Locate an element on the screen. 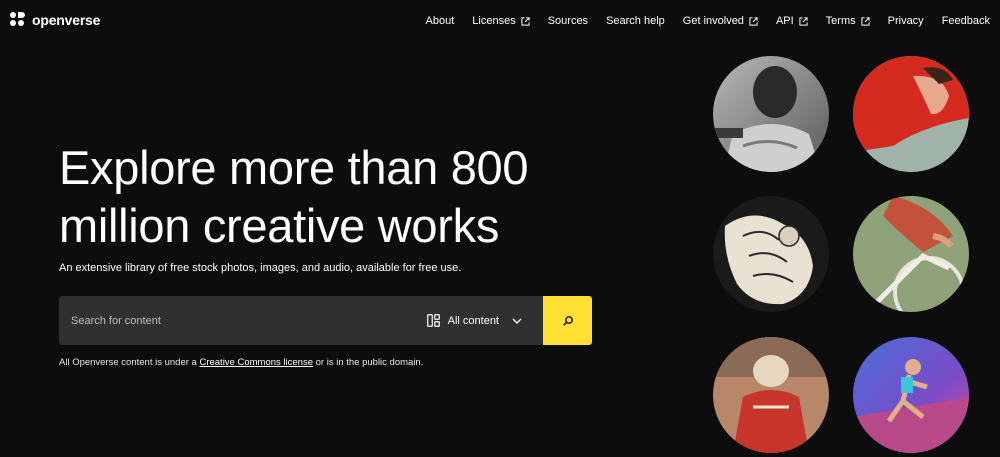 This screenshot has height=457, width=1000. nav-licenses: Licenses is located at coordinates (500, 21).